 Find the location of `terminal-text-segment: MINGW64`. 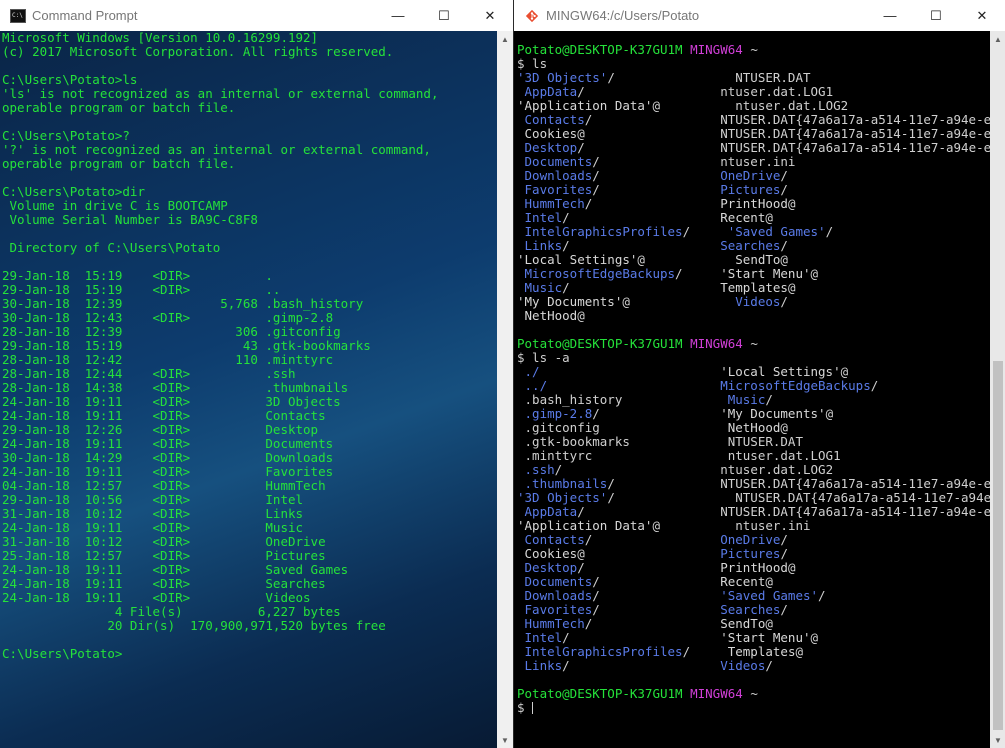

terminal-text-segment: MINGW64 is located at coordinates (720, 693).